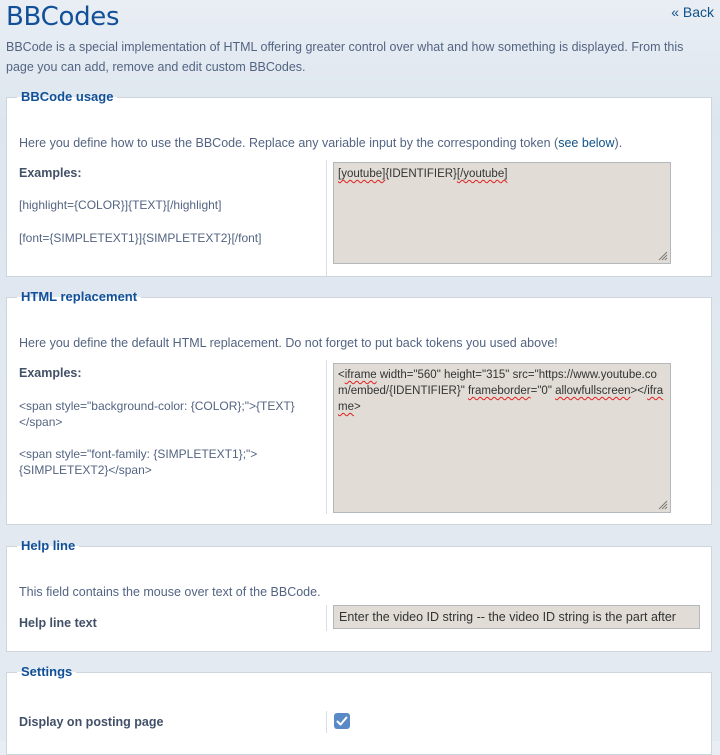  What do you see at coordinates (120, 205) in the screenshot?
I see `usage-example-highlight: [highlight={COLOR}]{TEXT}[/highlight]` at bounding box center [120, 205].